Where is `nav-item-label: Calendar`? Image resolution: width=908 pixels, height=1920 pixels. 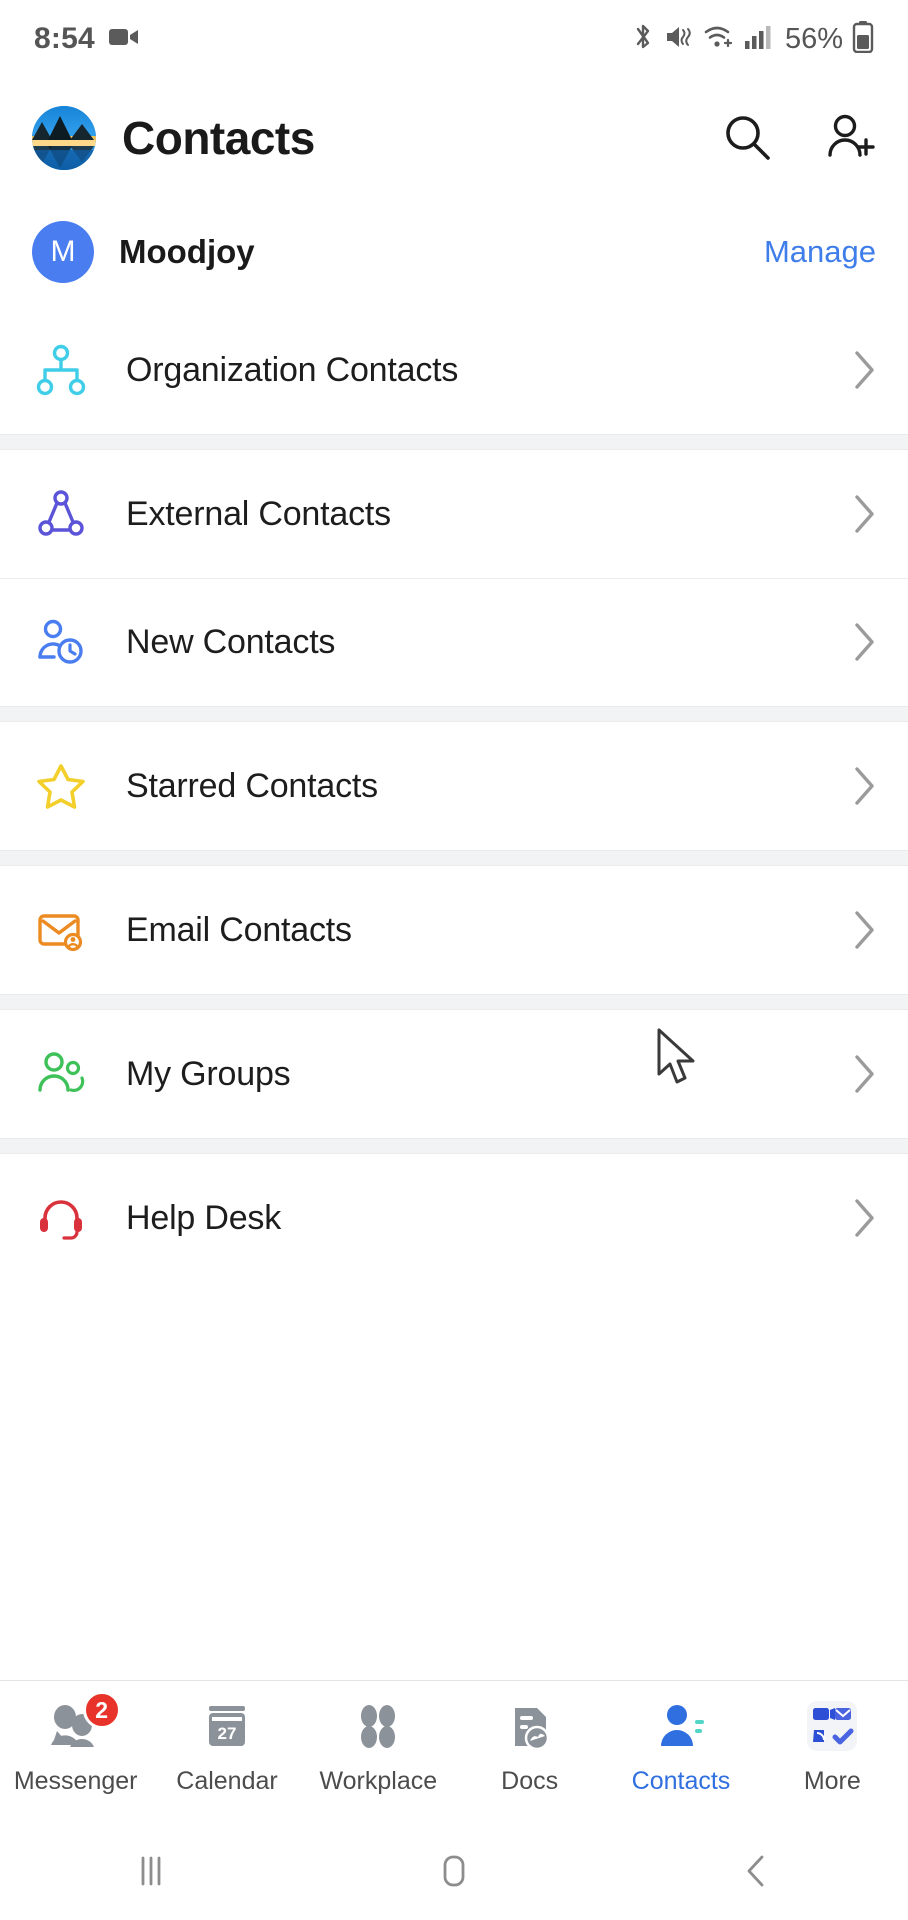 nav-item-label: Calendar is located at coordinates (227, 1781).